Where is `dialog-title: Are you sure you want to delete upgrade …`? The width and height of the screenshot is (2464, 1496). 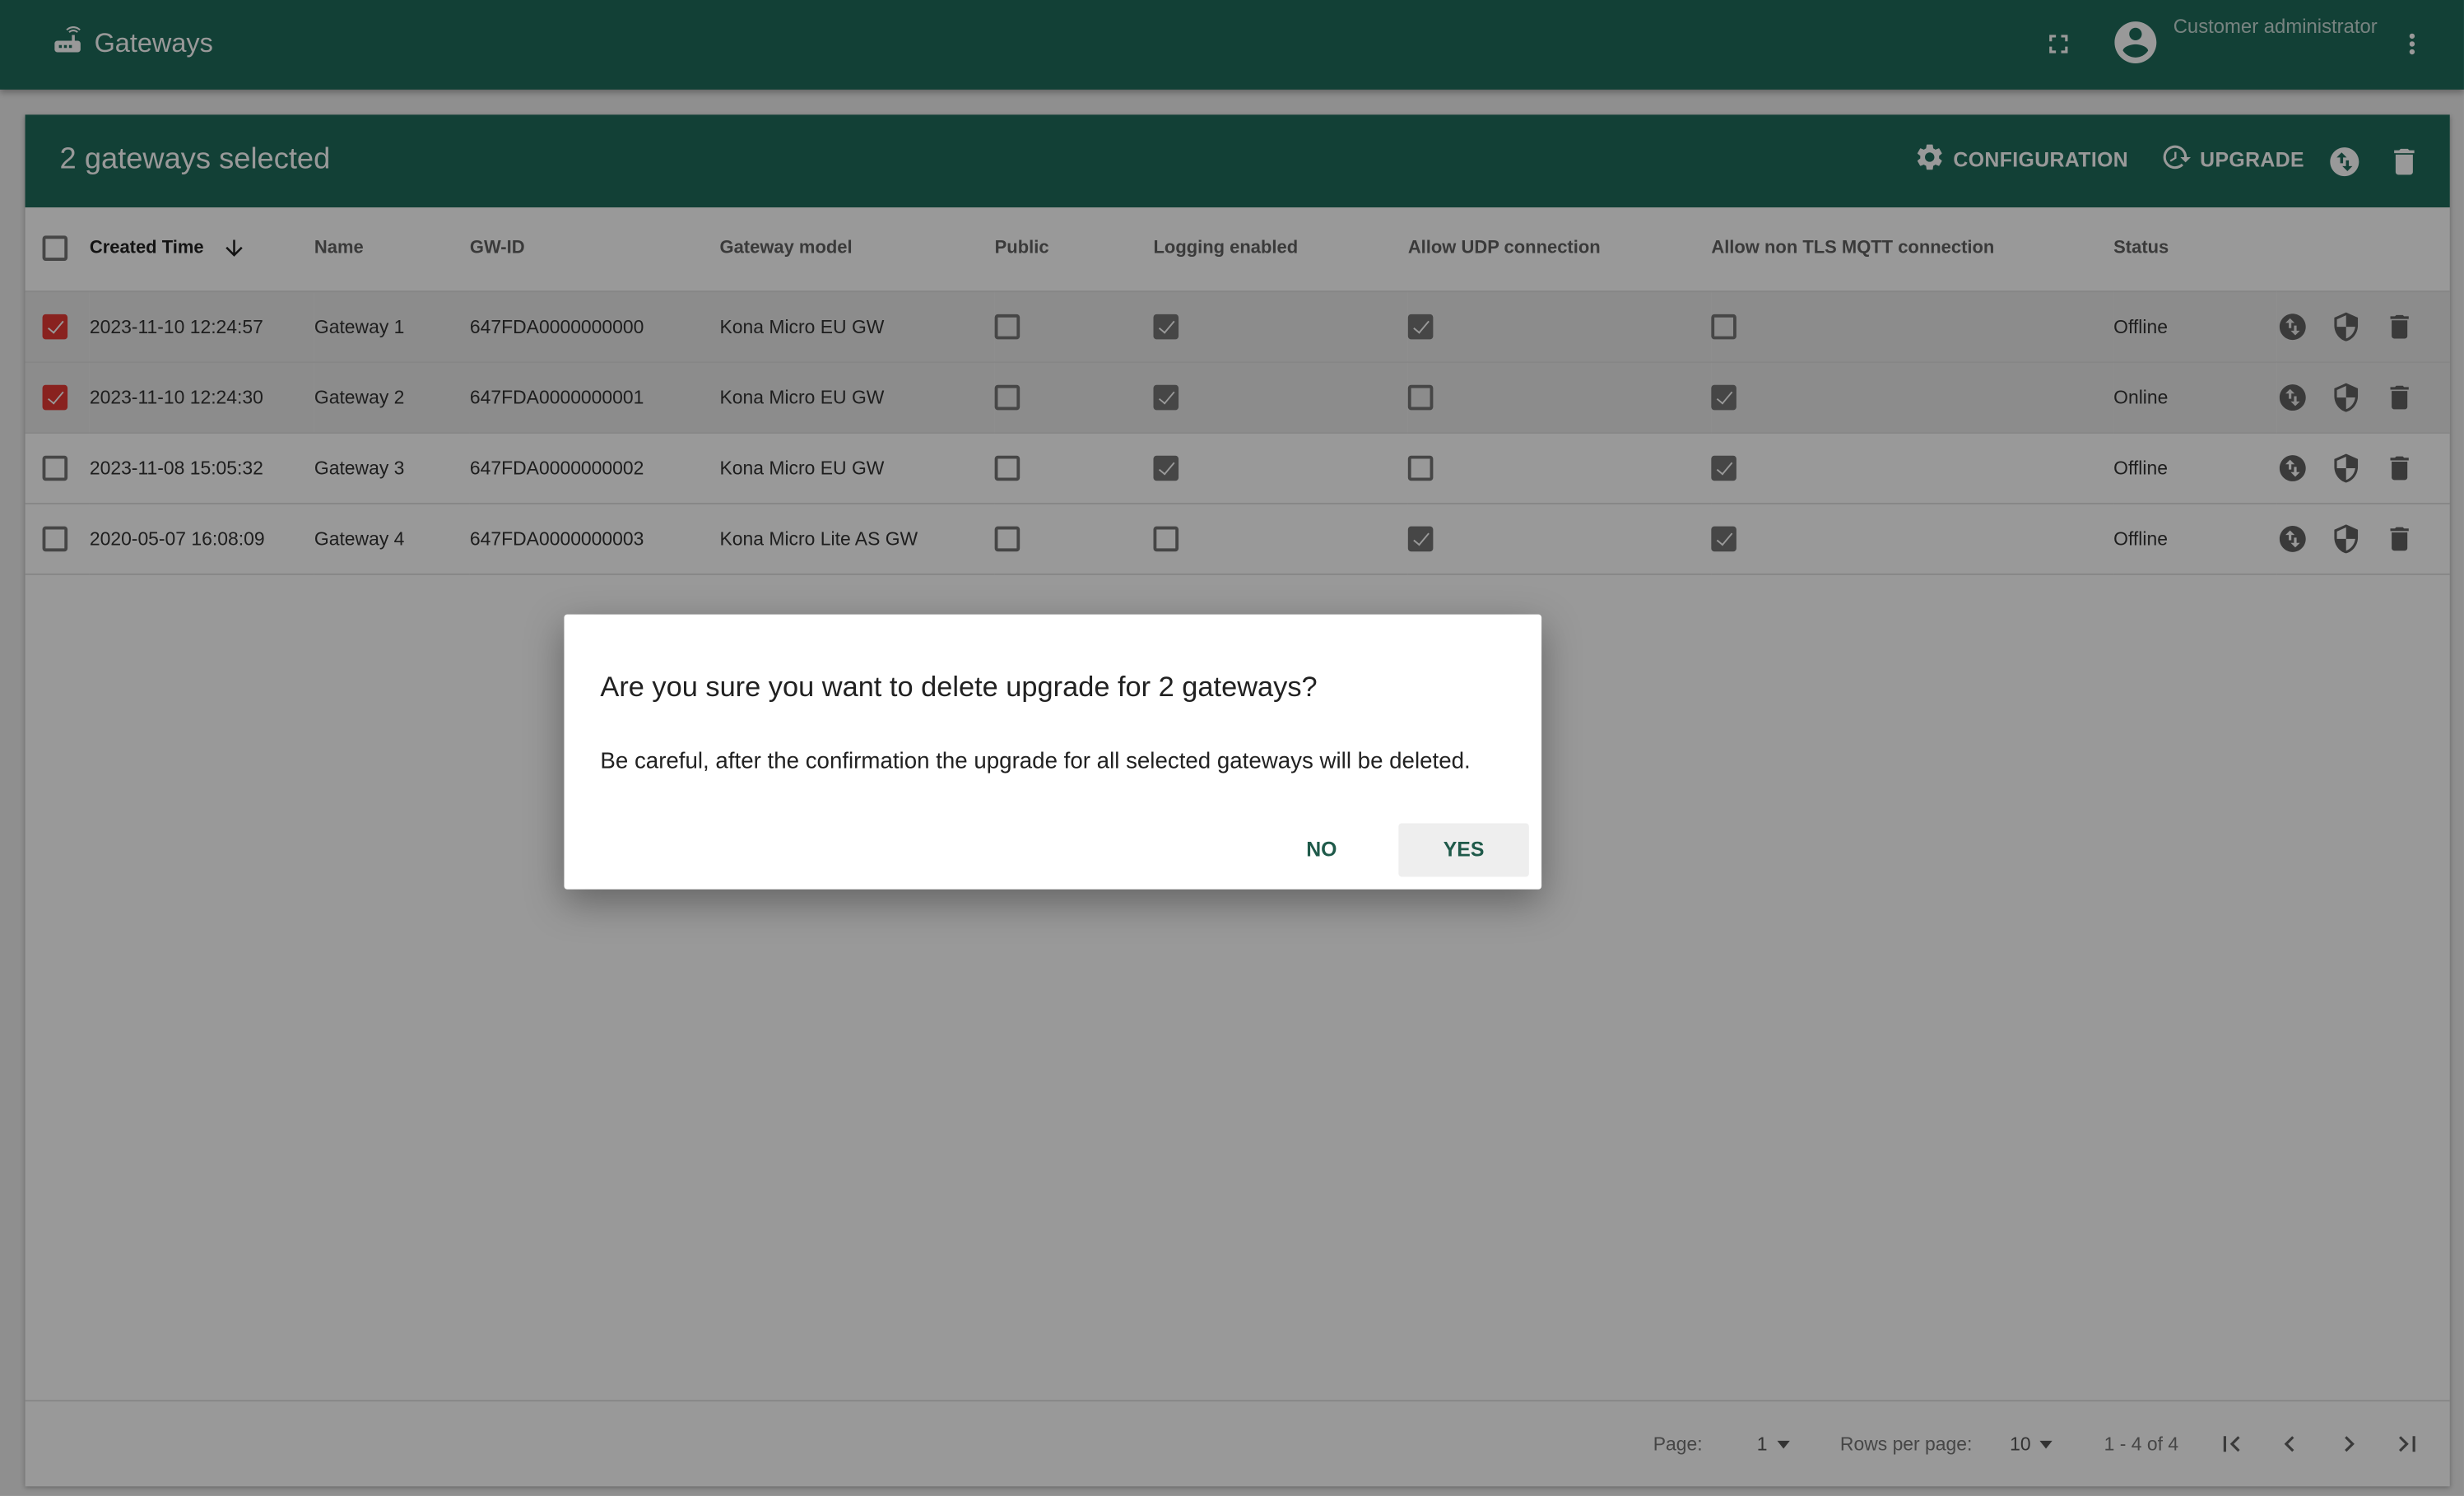
dialog-title: Are you sure you want to delete upgrade … is located at coordinates (959, 687).